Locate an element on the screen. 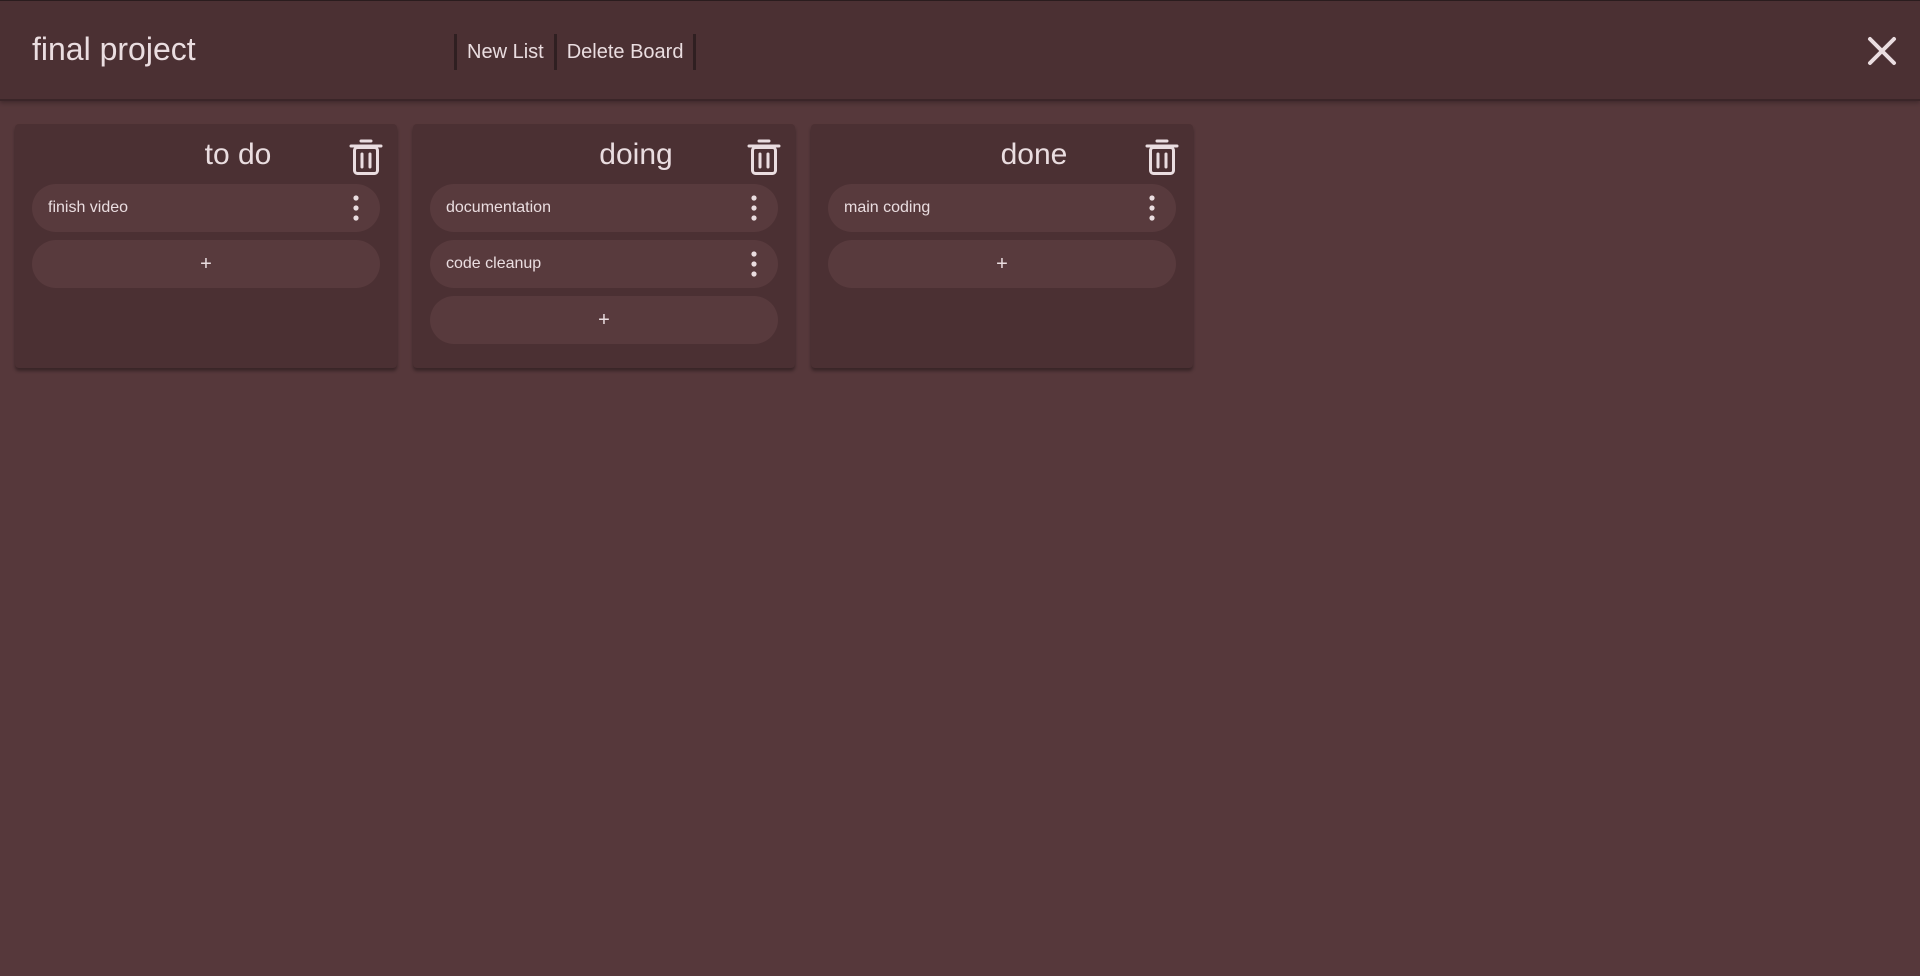  card-item: main coding is located at coordinates (1002, 208).